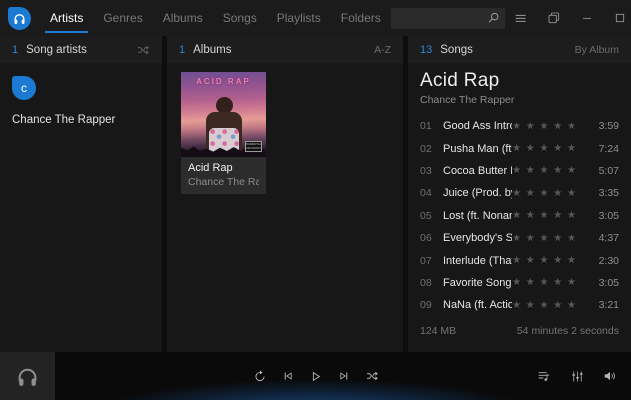 This screenshot has width=631, height=400. What do you see at coordinates (608, 126) in the screenshot?
I see `track-duration: 3:59` at bounding box center [608, 126].